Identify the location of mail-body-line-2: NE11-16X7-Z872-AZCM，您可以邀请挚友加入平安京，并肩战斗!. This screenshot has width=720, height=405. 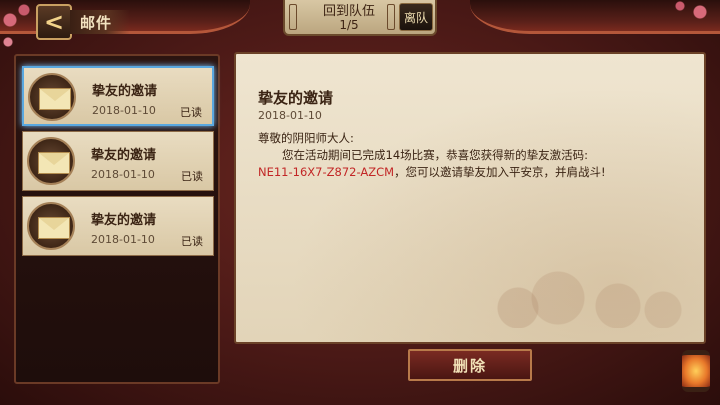
(468, 172).